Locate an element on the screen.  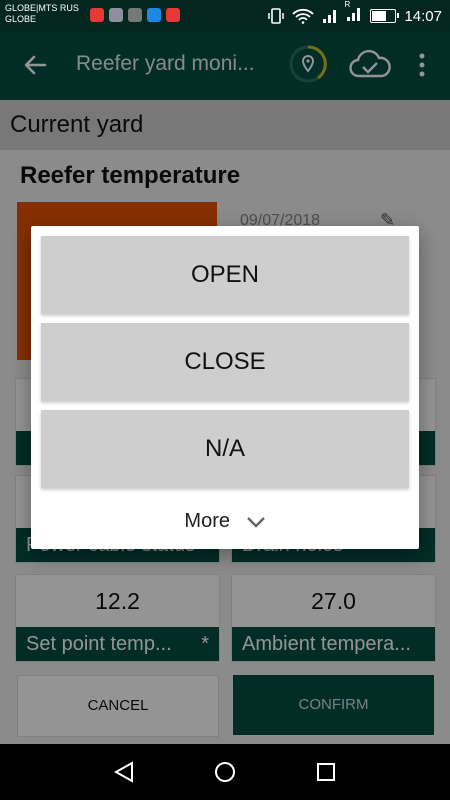
system-icons: R 14:07 is located at coordinates (355, 13).